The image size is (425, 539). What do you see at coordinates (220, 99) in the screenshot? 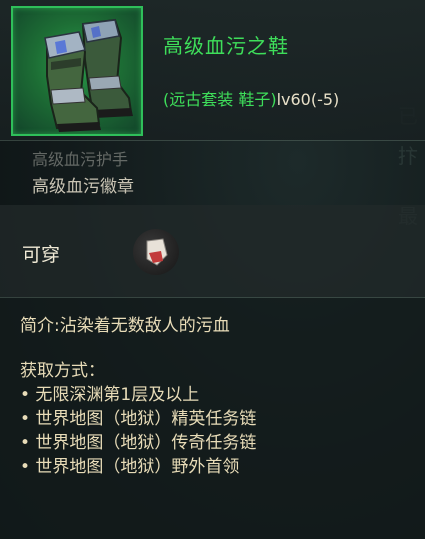
I see `item-set-info: (远古套装 鞋子)` at bounding box center [220, 99].